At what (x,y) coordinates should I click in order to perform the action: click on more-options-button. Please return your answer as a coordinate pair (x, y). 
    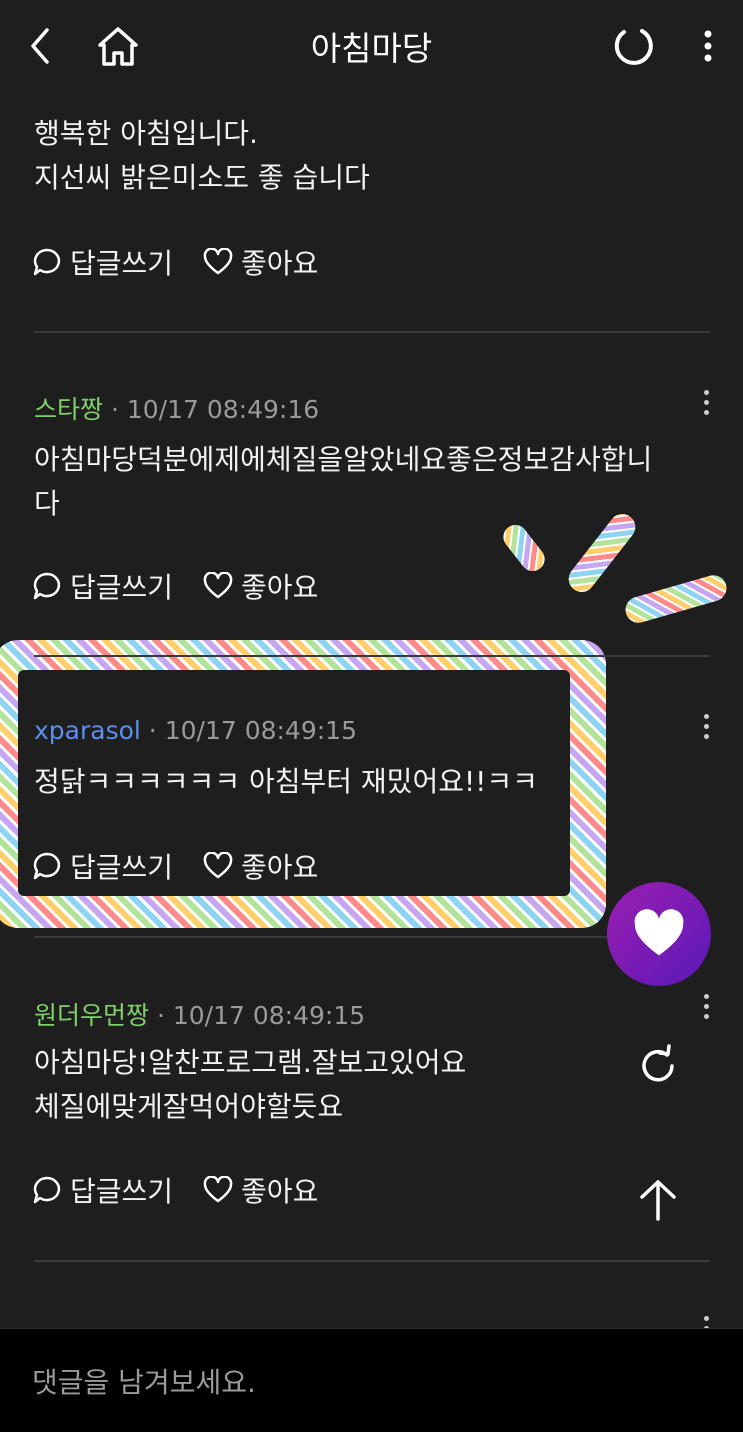
    Looking at the image, I should click on (708, 46).